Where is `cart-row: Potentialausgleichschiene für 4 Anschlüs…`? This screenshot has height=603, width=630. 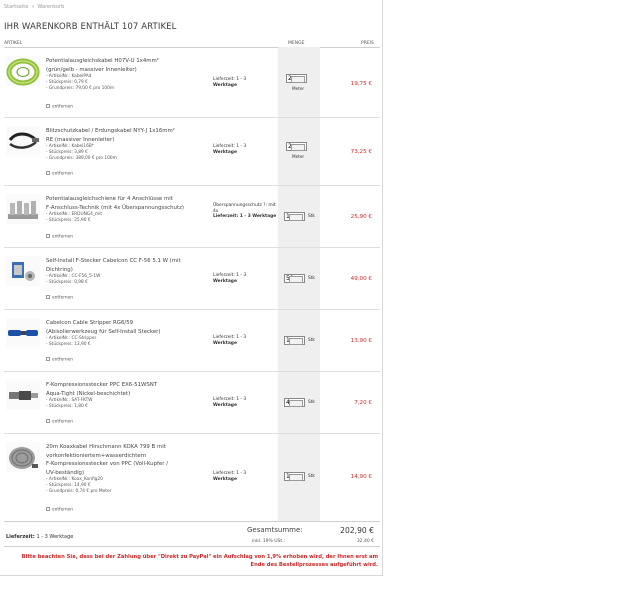 cart-row: Potentialausgleichschiene für 4 Anschlüs… is located at coordinates (192, 217).